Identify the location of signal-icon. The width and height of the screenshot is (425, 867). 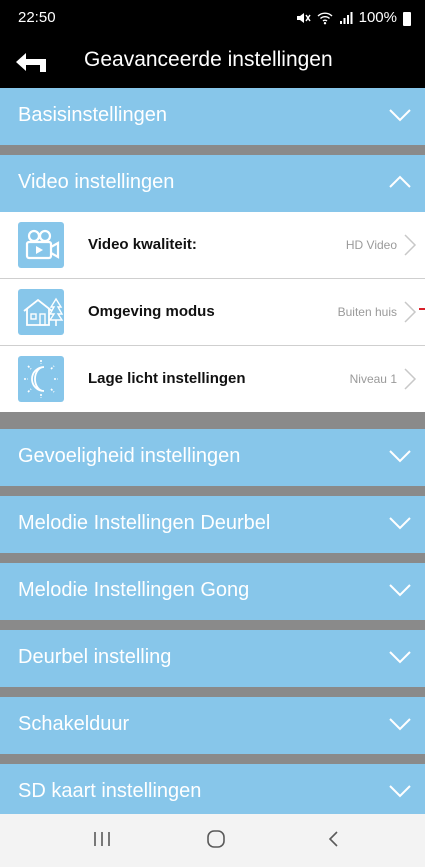
(346, 17).